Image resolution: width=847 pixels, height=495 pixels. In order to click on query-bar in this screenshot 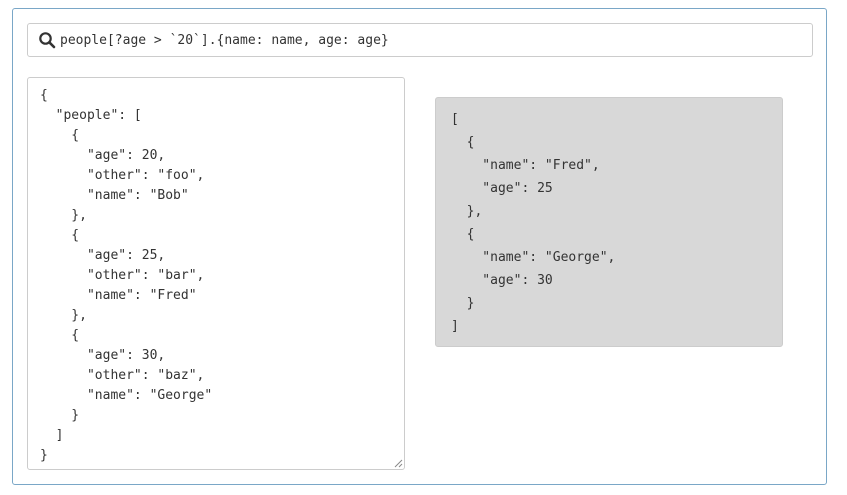, I will do `click(420, 40)`.